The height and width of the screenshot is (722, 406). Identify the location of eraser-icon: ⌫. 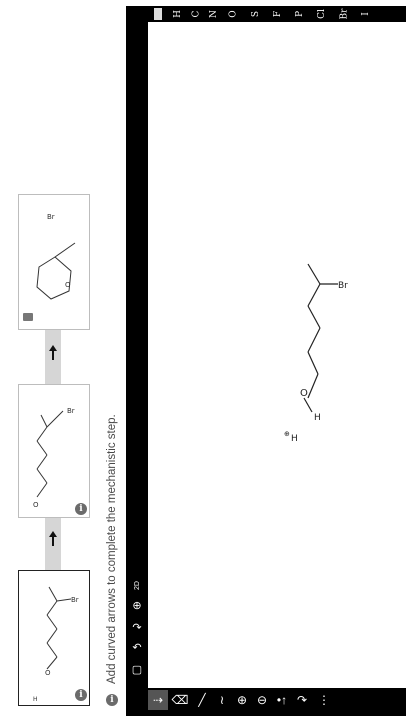
(180, 700).